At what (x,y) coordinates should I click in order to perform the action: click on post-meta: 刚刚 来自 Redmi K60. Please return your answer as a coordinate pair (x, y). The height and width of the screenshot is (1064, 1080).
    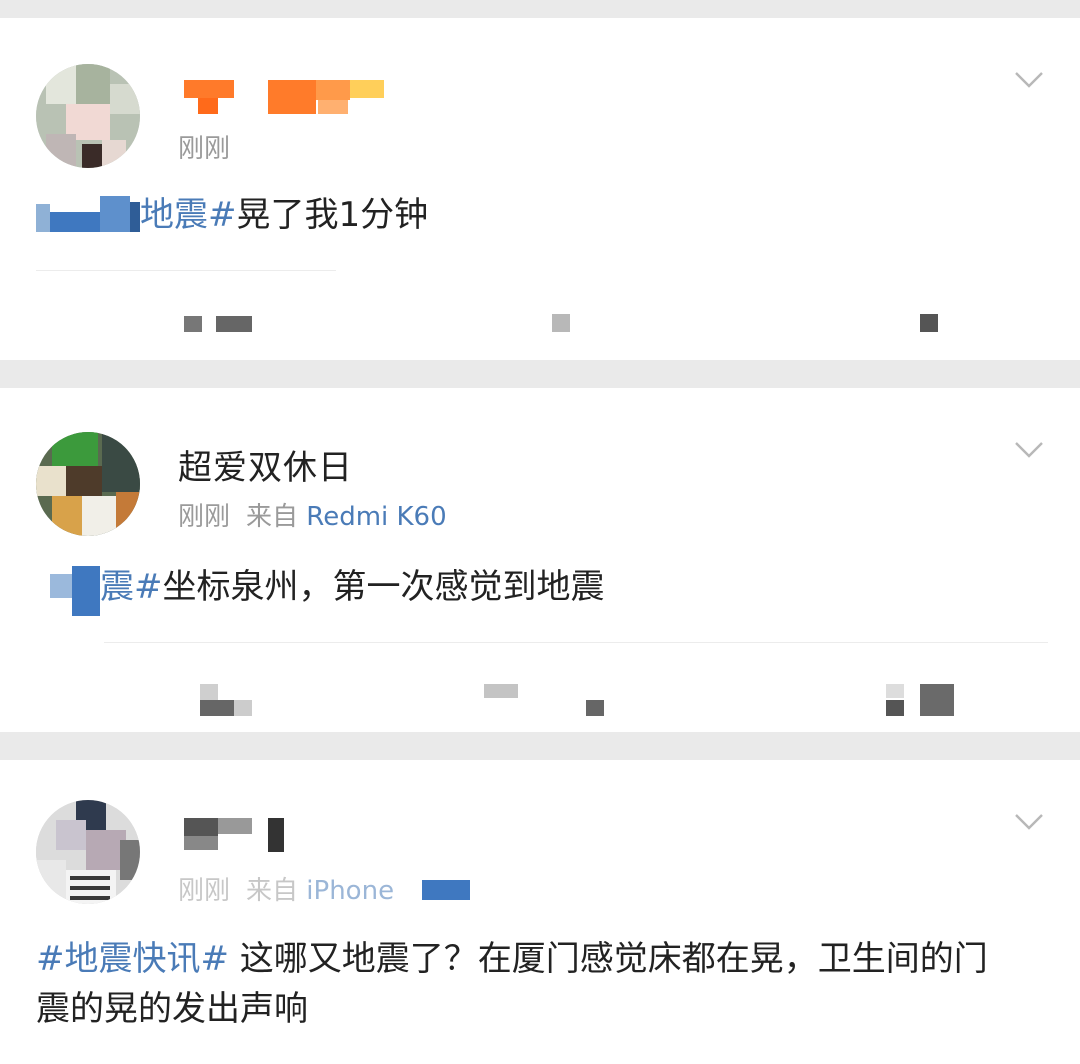
    Looking at the image, I should click on (312, 514).